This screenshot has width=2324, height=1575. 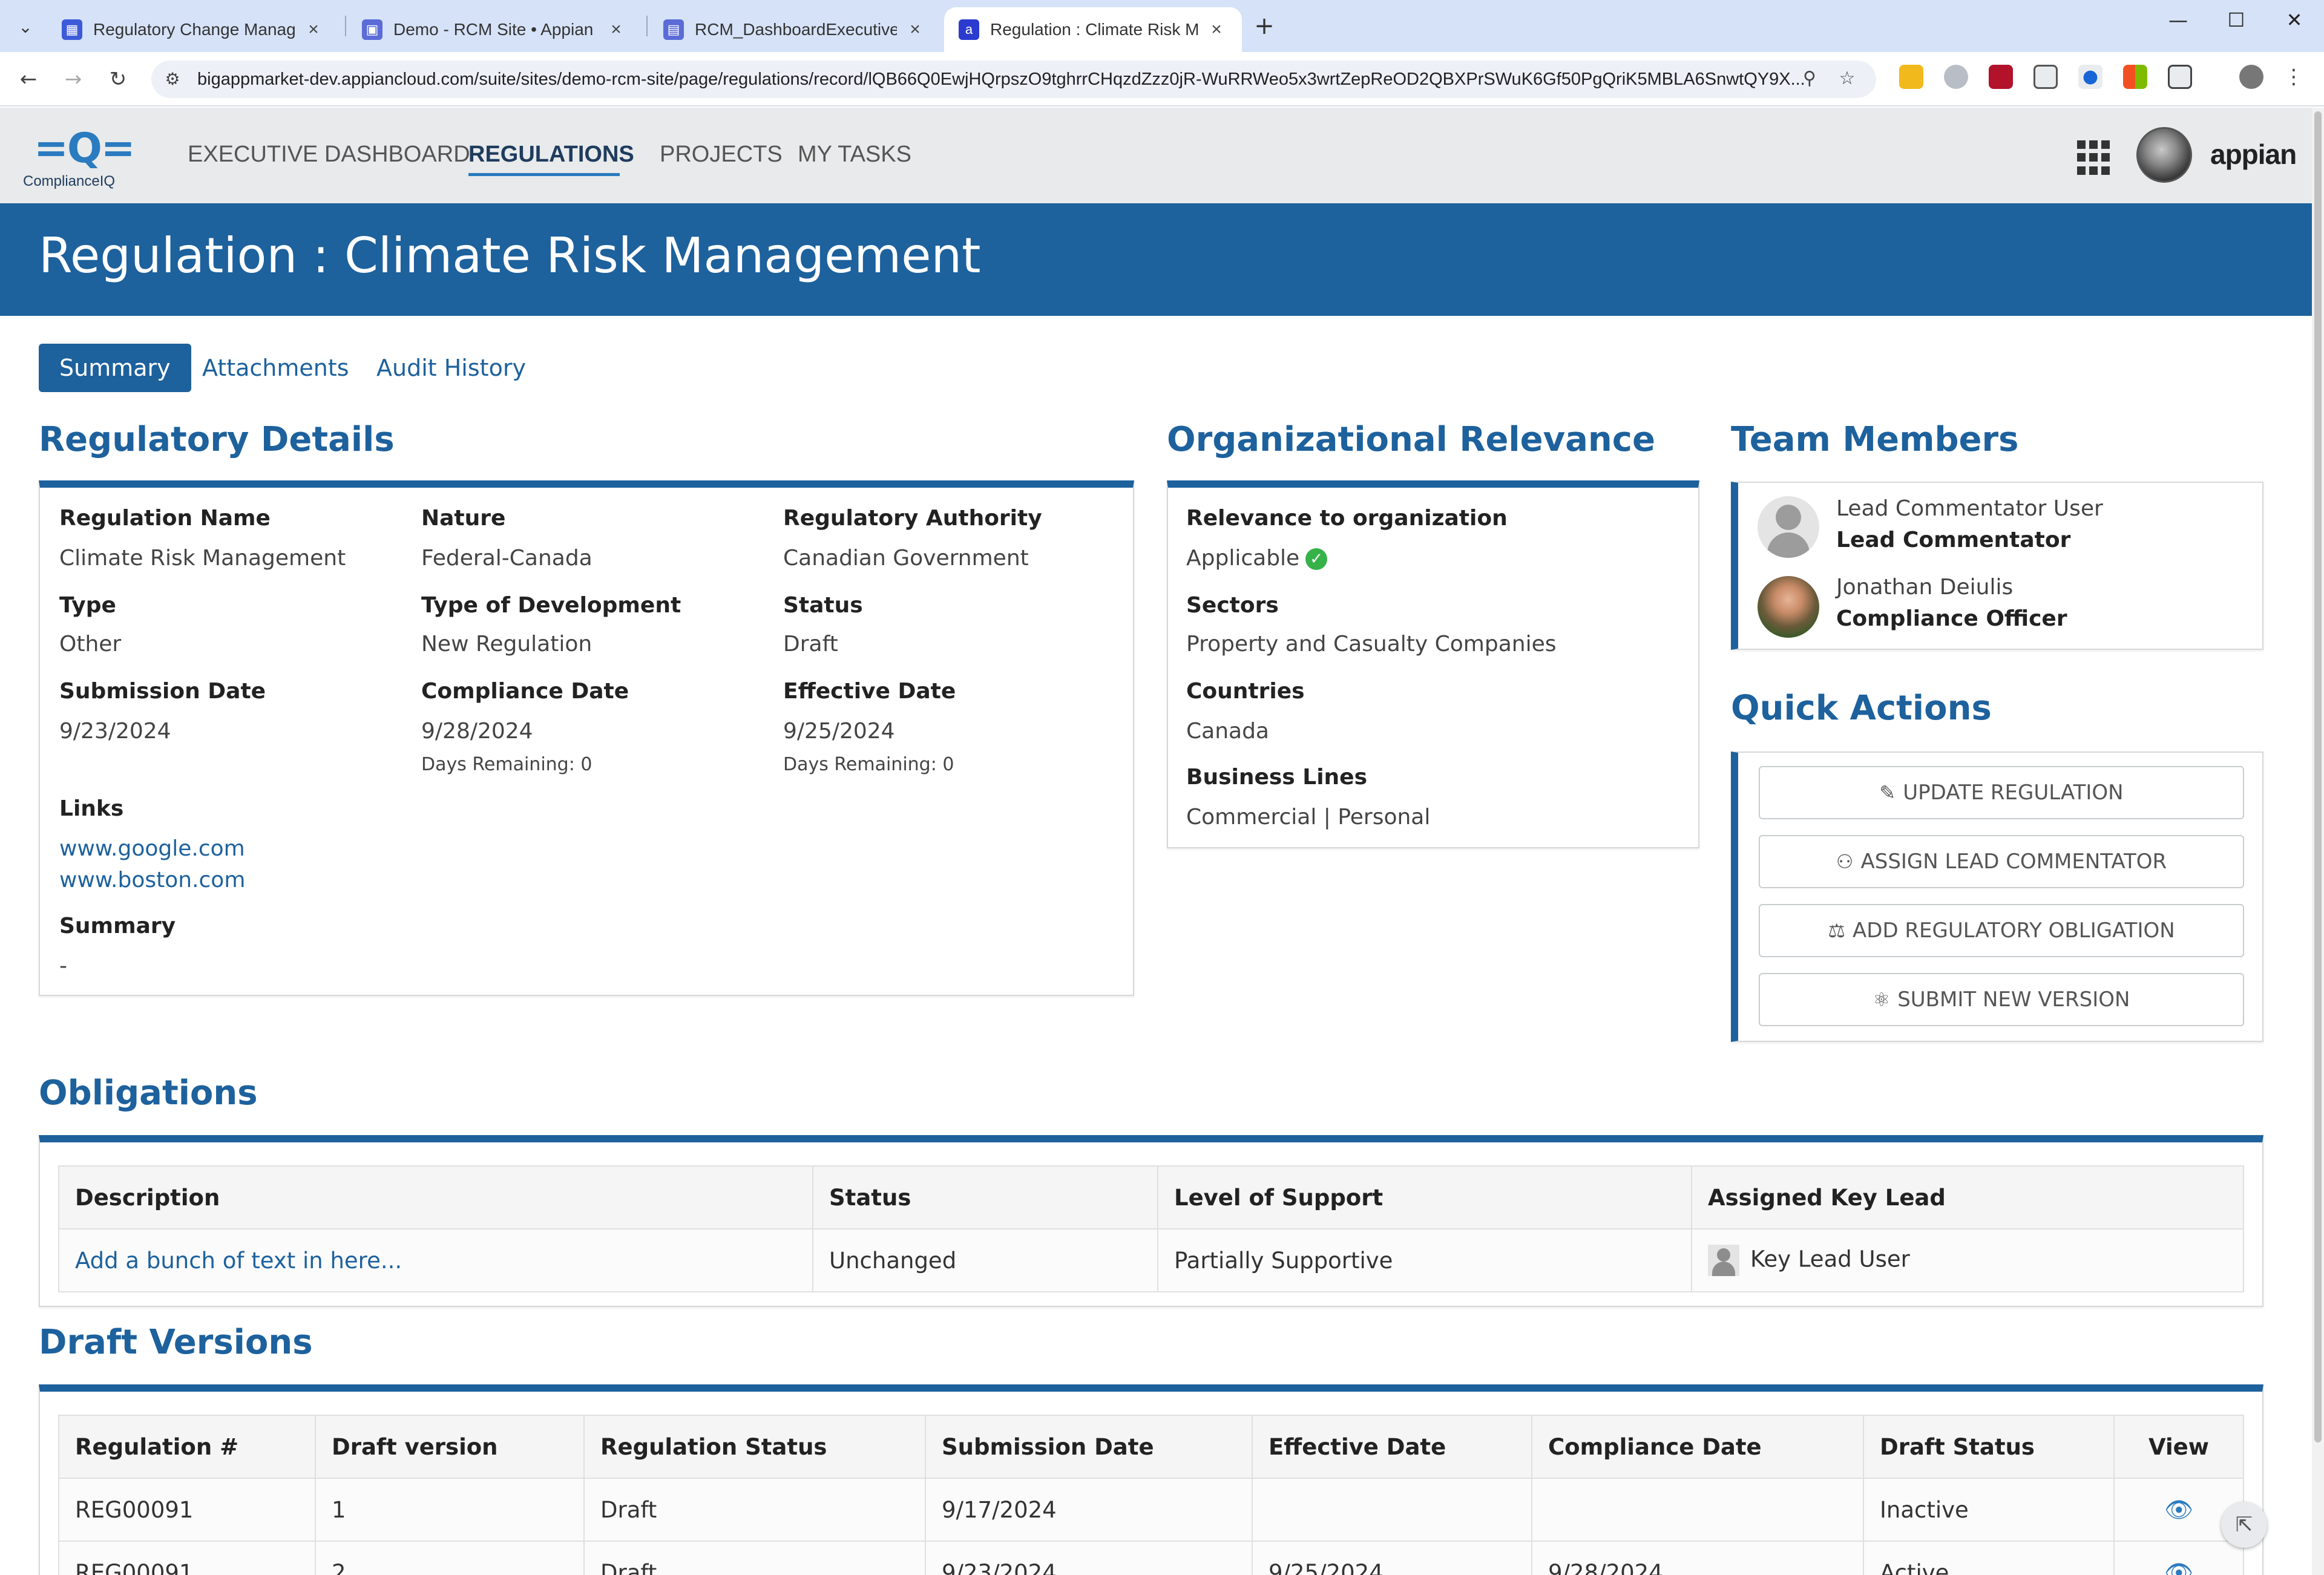 What do you see at coordinates (839, 731) in the screenshot?
I see `effective-date-value: 9/25/2024` at bounding box center [839, 731].